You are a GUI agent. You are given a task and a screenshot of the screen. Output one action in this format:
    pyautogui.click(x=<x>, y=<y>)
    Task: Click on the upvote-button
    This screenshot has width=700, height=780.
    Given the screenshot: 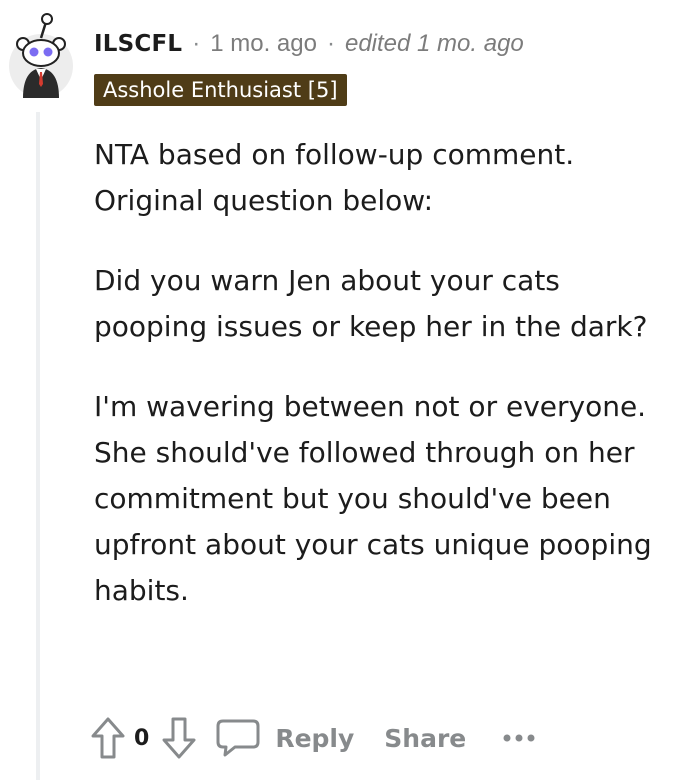 What is the action you would take?
    pyautogui.click(x=108, y=738)
    